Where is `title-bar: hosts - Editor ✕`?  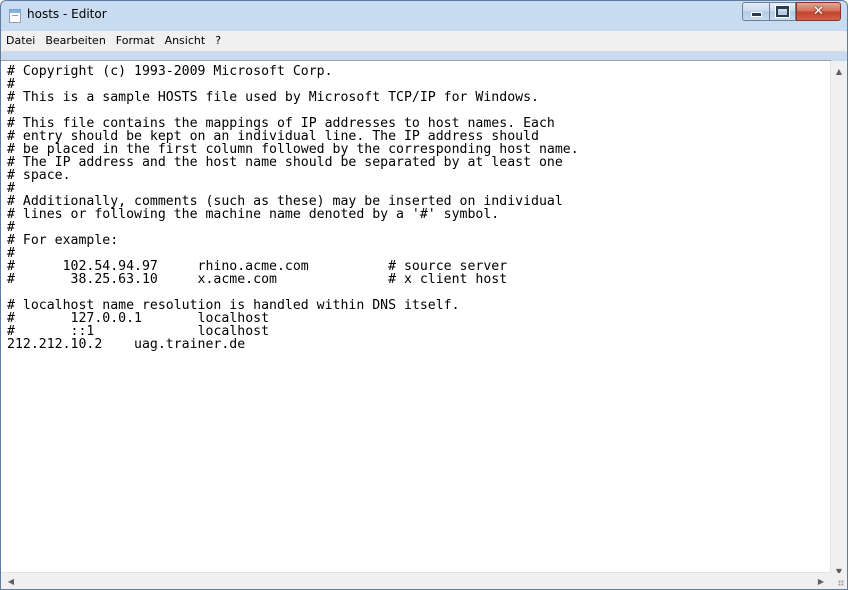 title-bar: hosts - Editor ✕ is located at coordinates (424, 16).